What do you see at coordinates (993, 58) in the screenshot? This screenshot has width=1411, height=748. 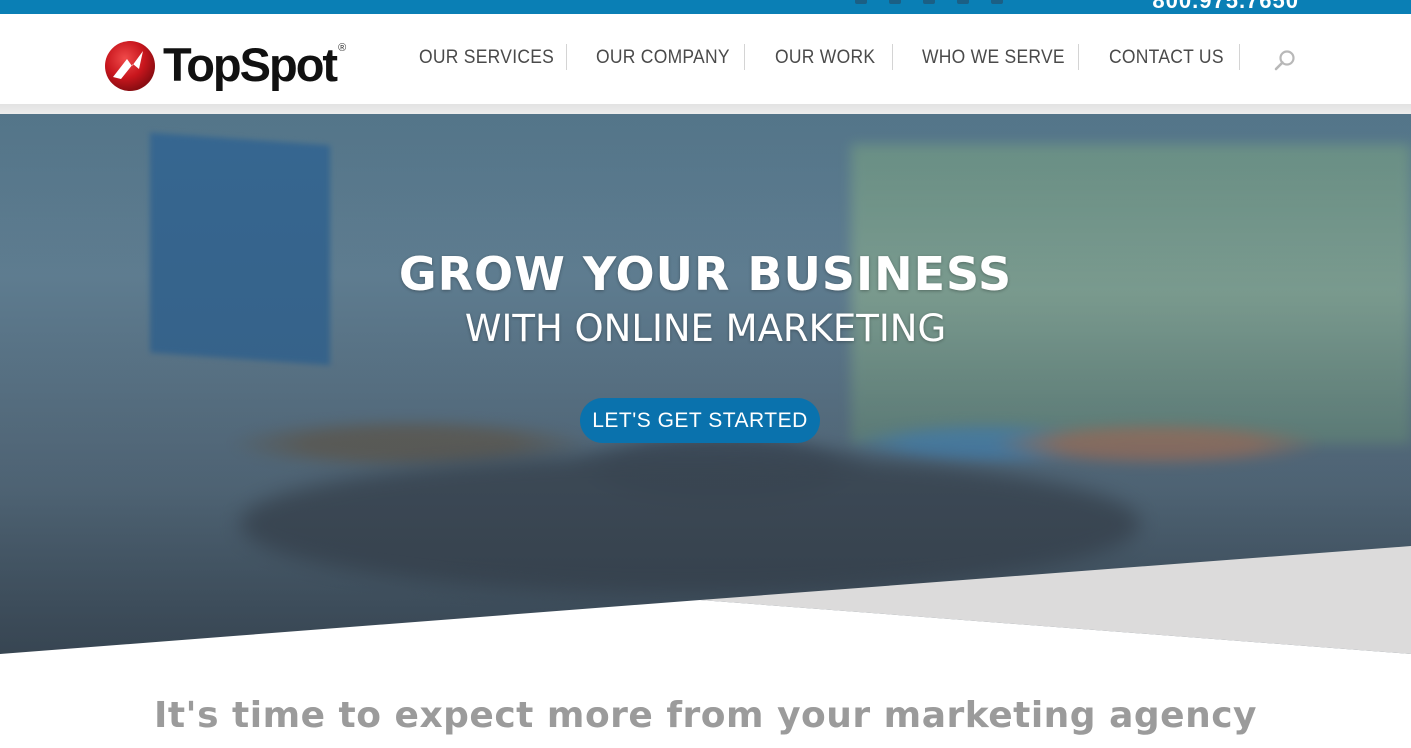 I see `nav-item-who-we-serve: WHO WE SERVE` at bounding box center [993, 58].